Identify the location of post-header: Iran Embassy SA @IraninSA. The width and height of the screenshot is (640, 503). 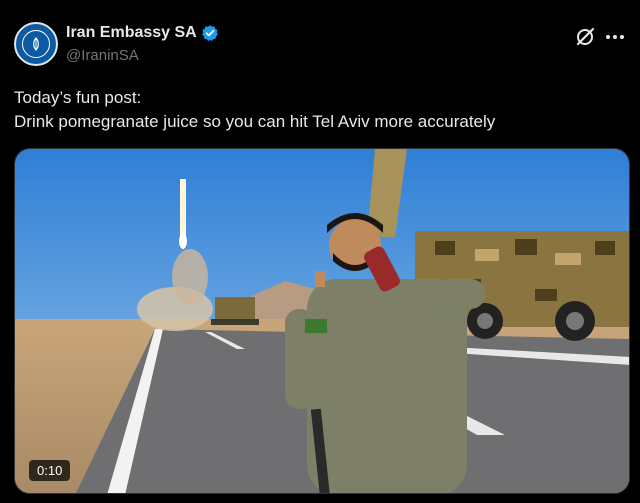
(320, 46).